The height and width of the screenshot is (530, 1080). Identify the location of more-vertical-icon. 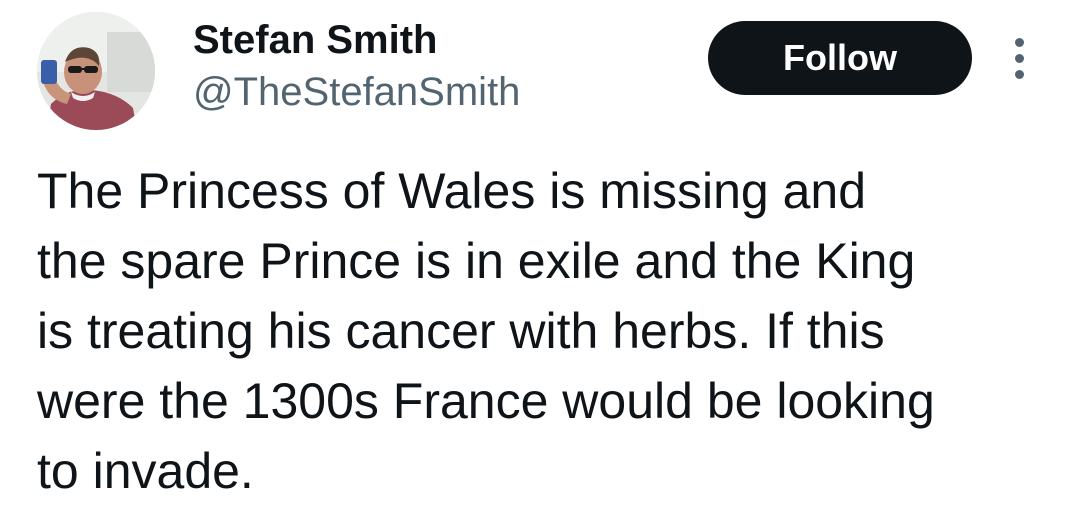
(1020, 59).